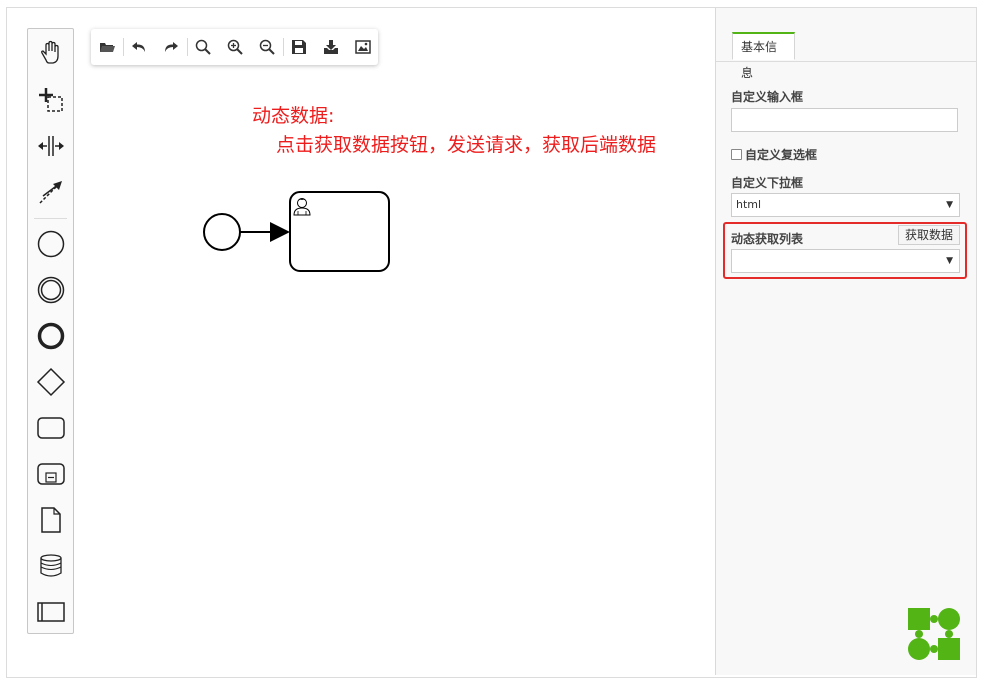 The image size is (982, 684). What do you see at coordinates (50, 612) in the screenshot?
I see `participant-icon` at bounding box center [50, 612].